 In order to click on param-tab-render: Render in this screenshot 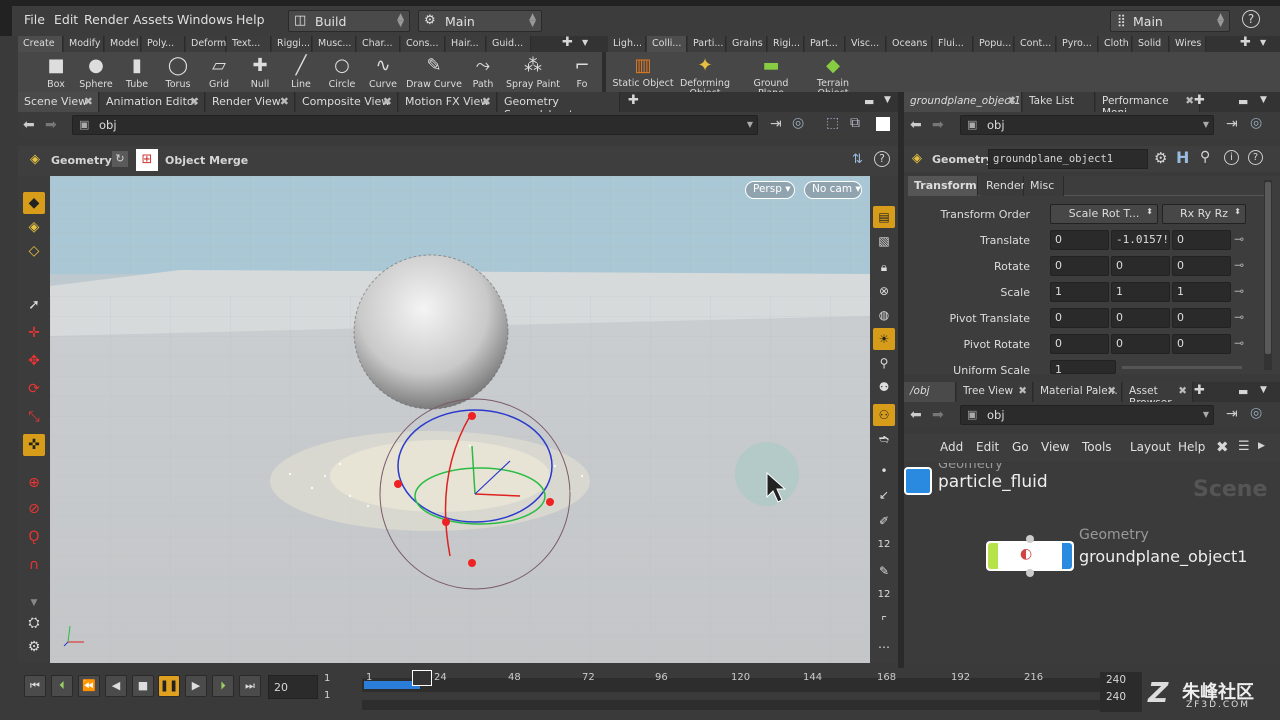, I will do `click(1002, 186)`.